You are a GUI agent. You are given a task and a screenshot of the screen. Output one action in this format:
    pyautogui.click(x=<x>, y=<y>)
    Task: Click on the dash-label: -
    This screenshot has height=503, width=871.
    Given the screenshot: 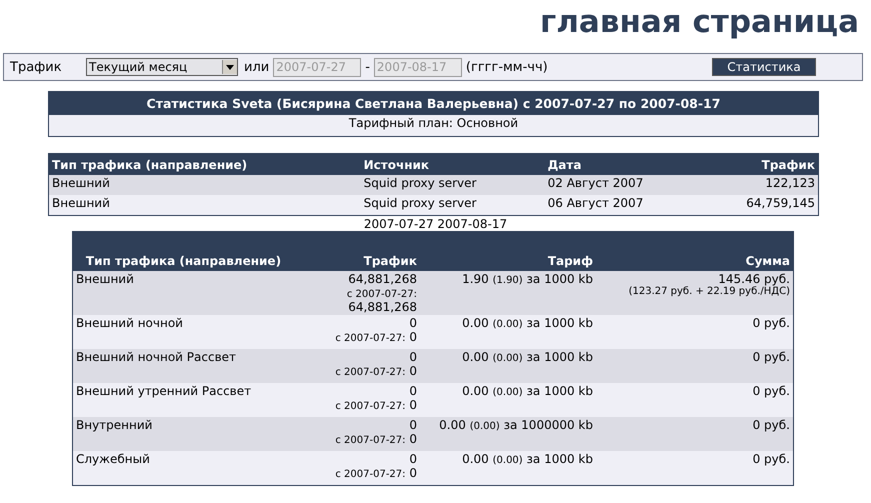 What is the action you would take?
    pyautogui.click(x=367, y=67)
    